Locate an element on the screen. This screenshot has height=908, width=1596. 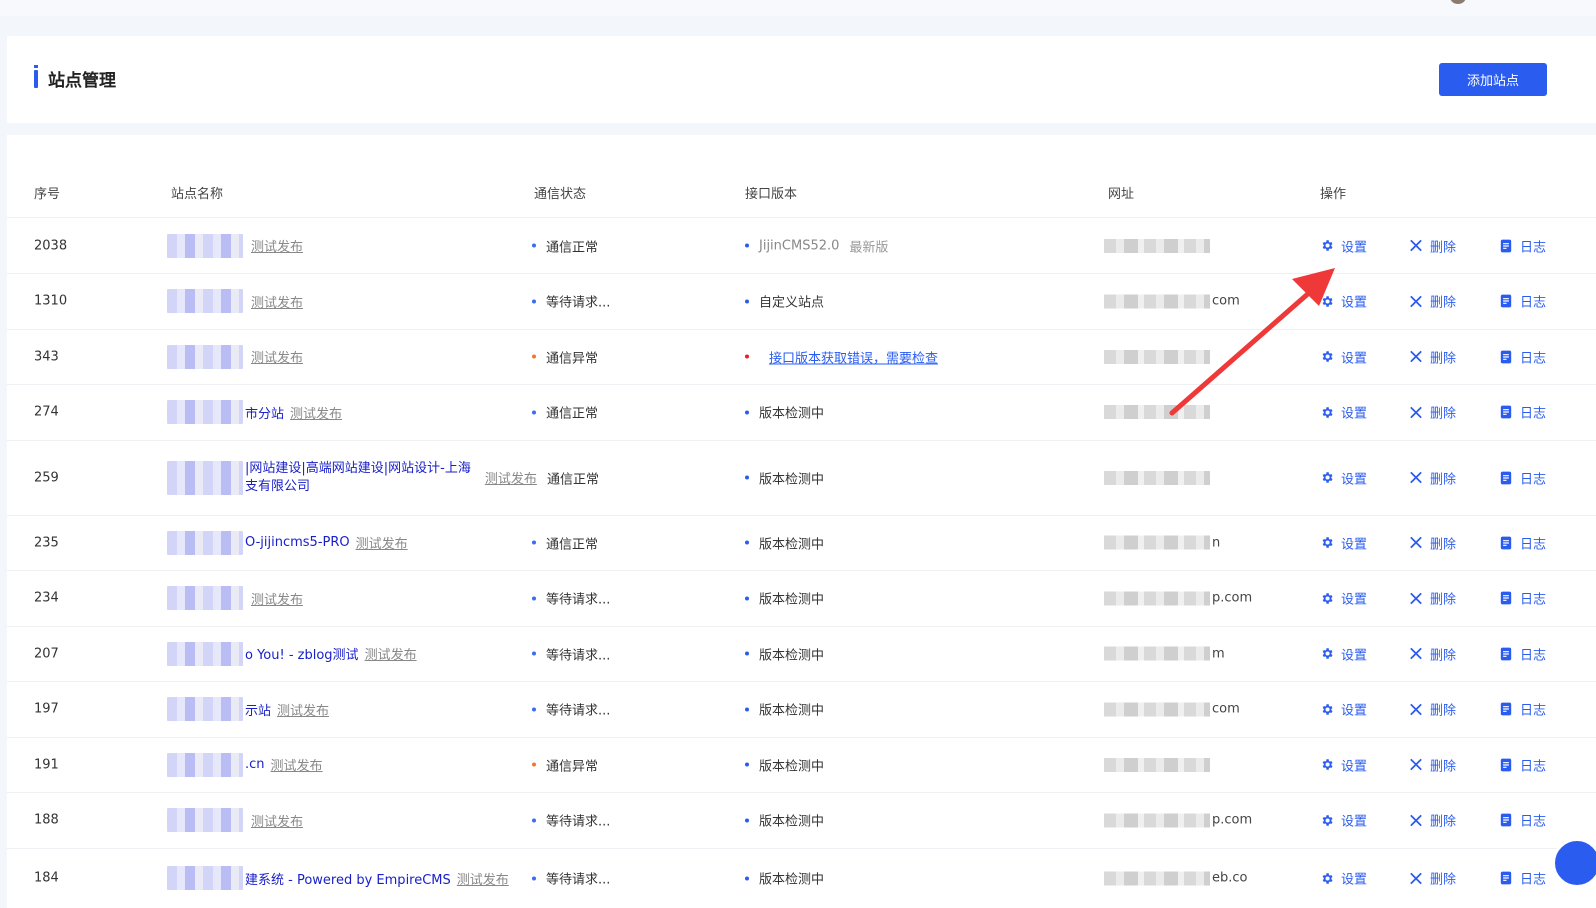
site-name-link: 示站 is located at coordinates (258, 709).